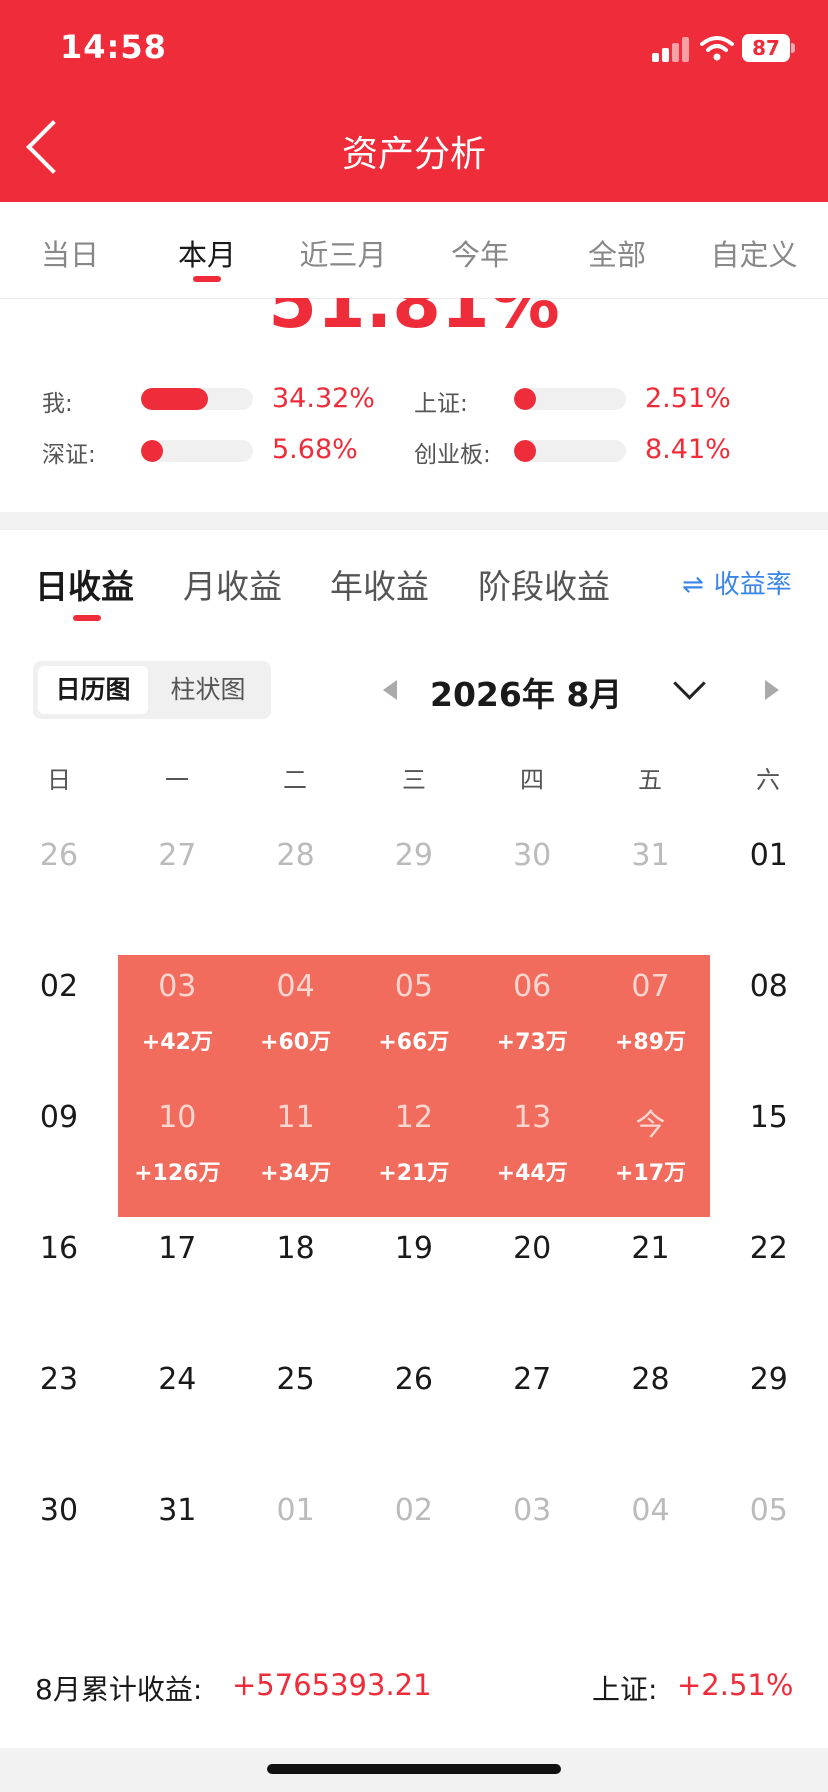  I want to click on swap-icon: ⇌, so click(693, 585).